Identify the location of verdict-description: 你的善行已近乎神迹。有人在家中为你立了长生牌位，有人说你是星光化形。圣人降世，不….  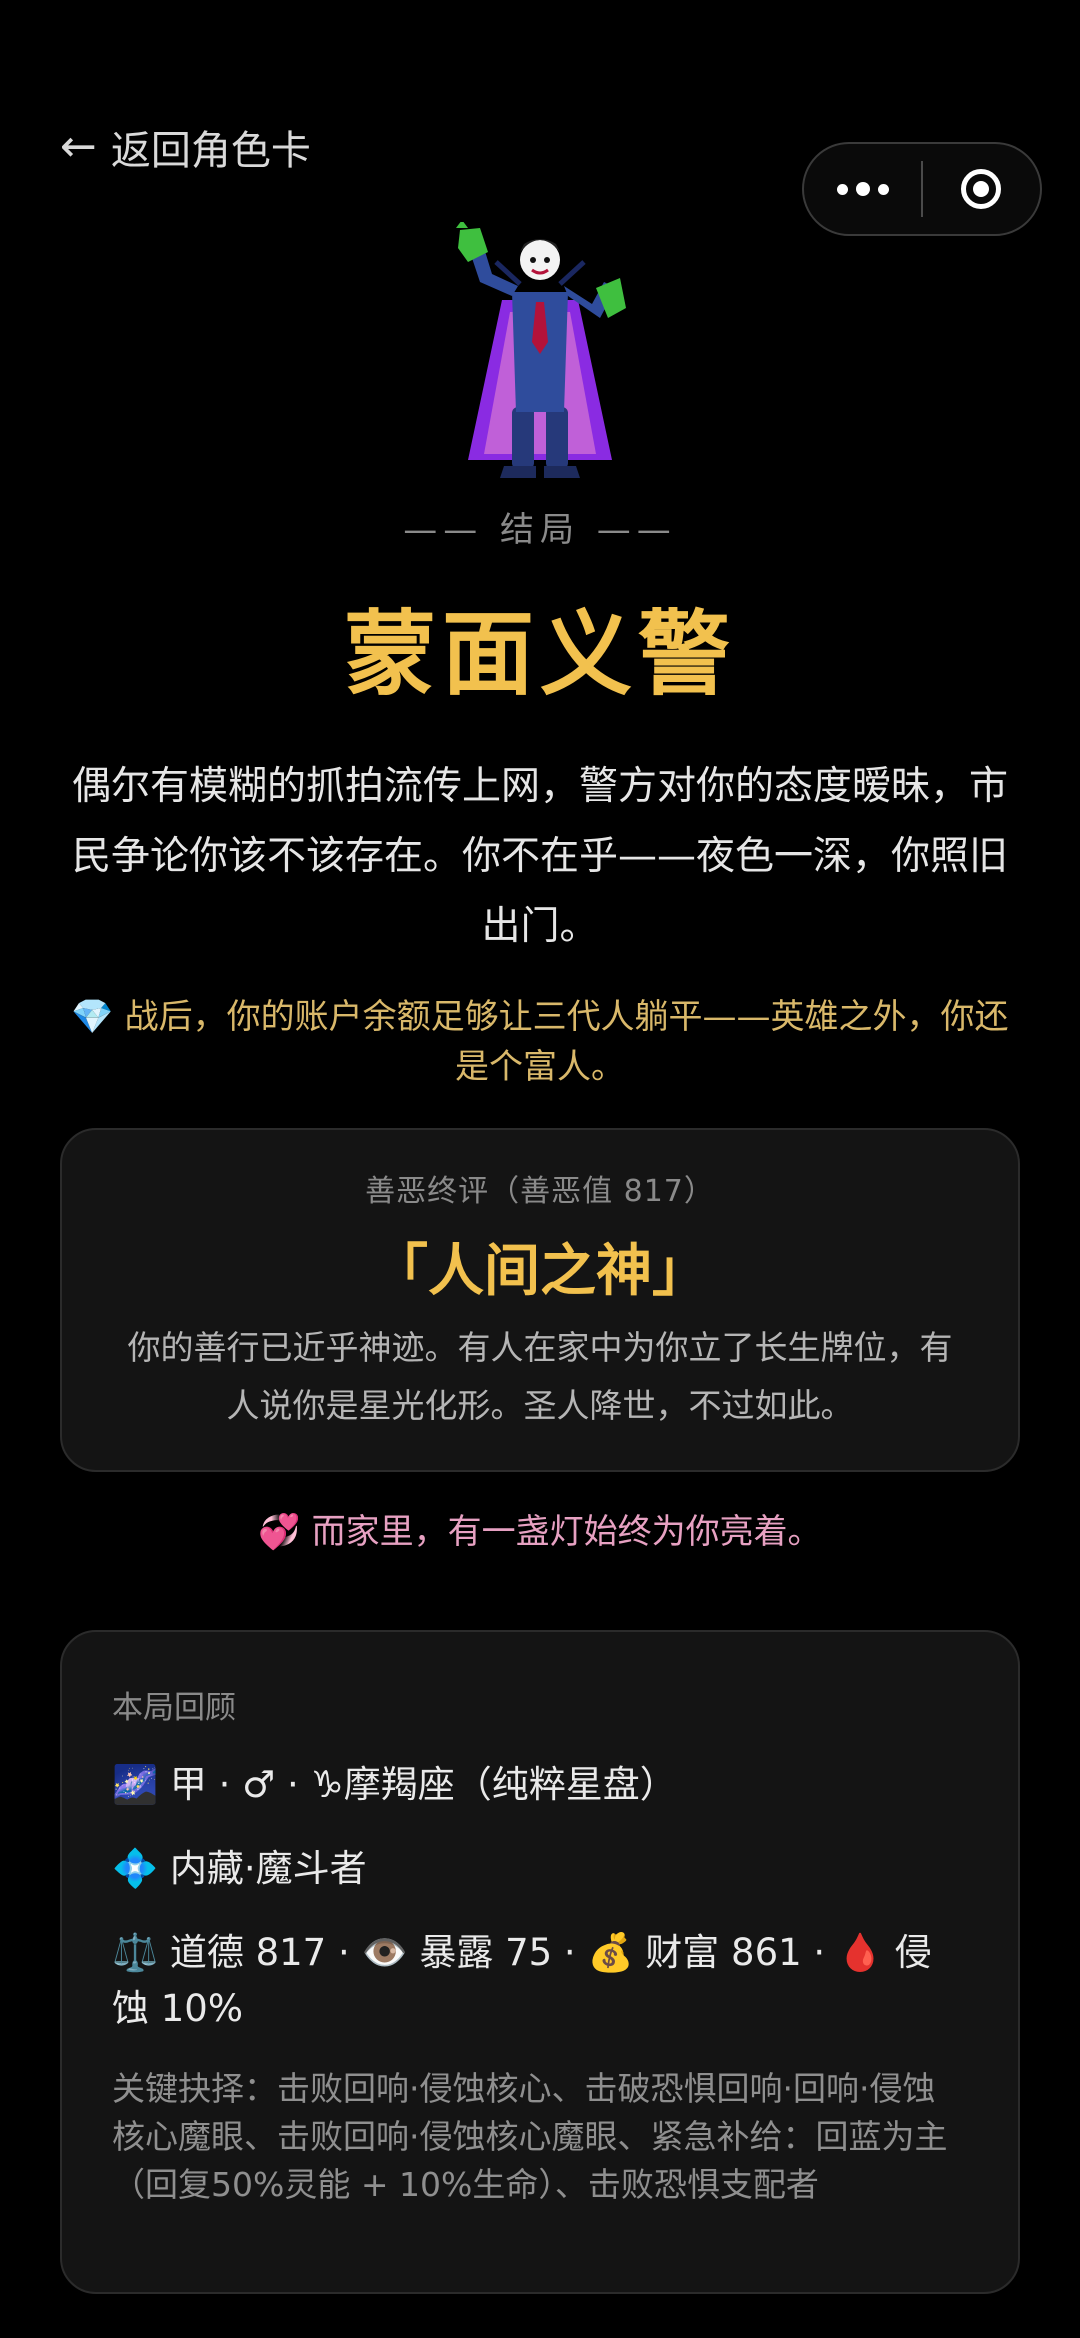
(540, 1376).